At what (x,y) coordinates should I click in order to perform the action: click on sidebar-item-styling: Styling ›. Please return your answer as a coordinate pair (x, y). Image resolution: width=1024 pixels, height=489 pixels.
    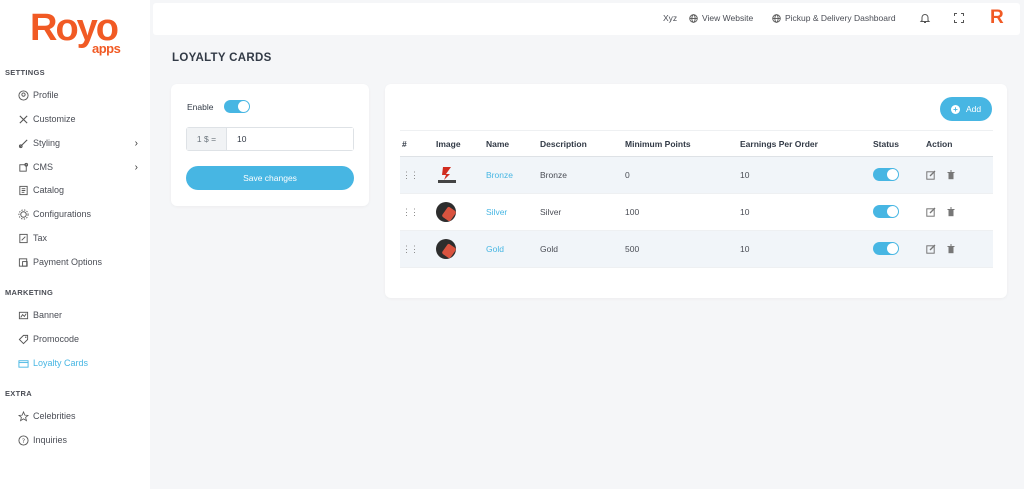
    Looking at the image, I should click on (79, 143).